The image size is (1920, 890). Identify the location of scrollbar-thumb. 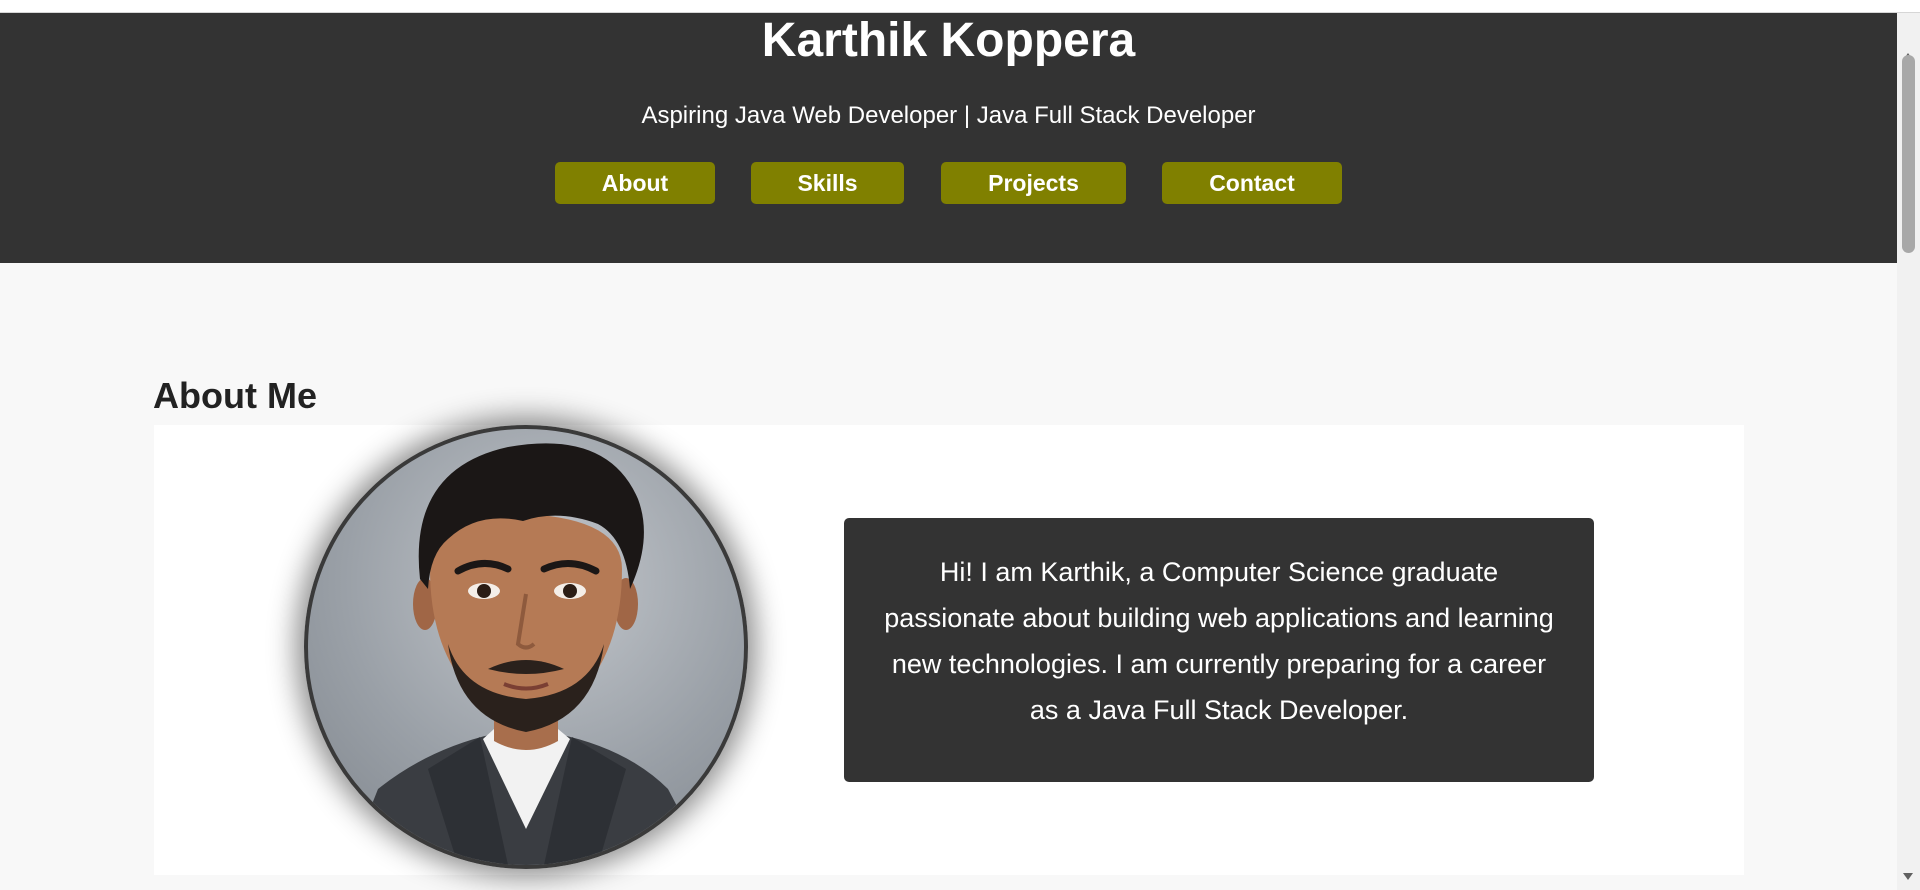
(1908, 154).